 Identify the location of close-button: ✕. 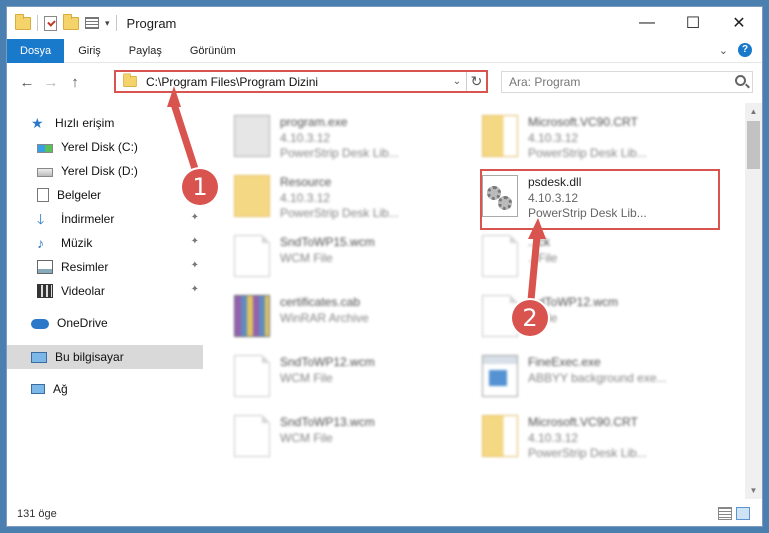
(739, 23).